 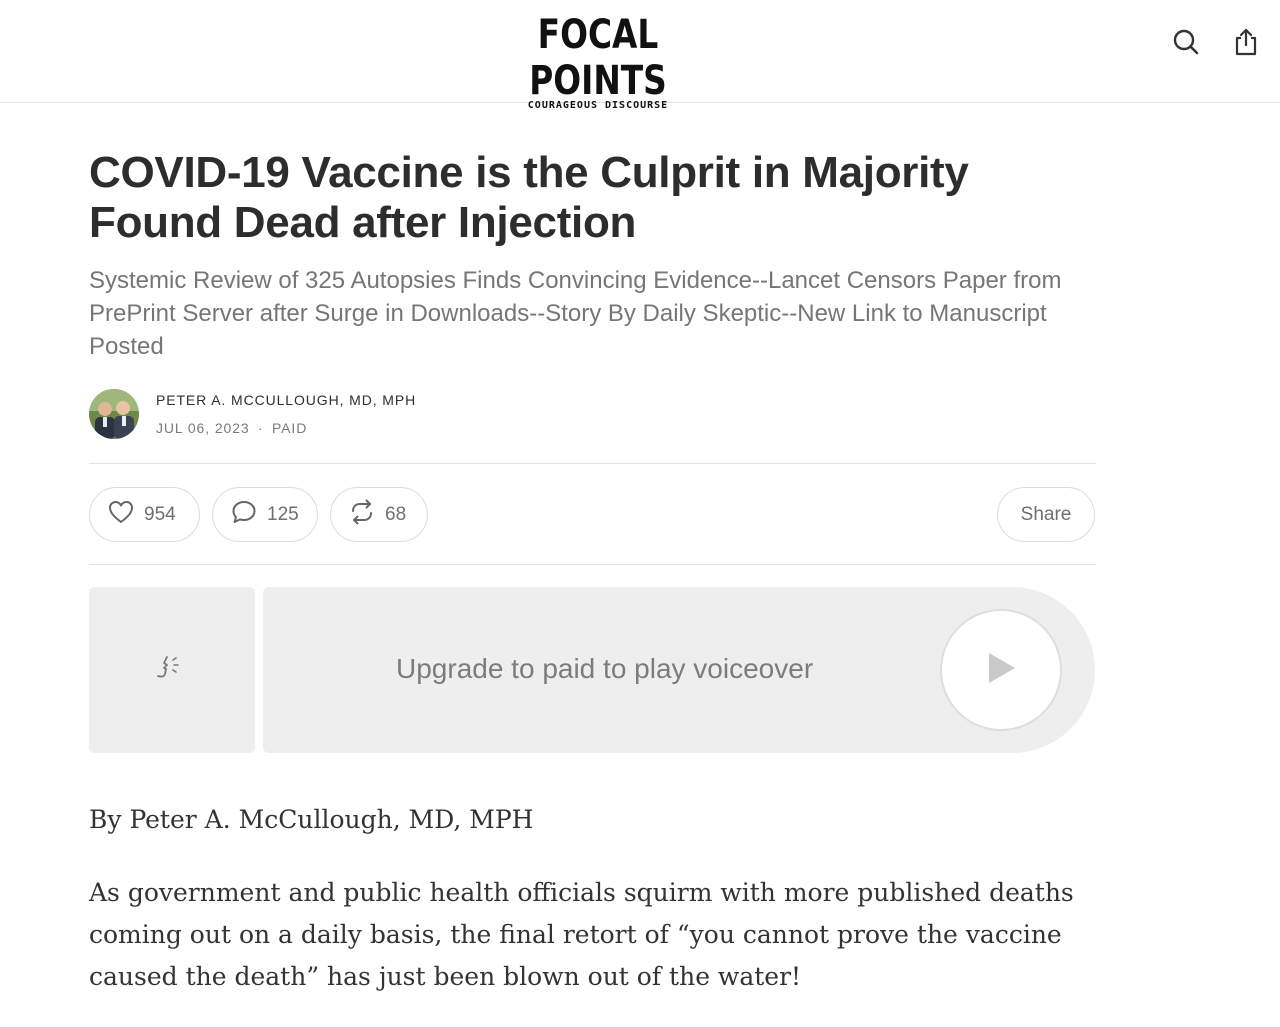 I want to click on comment-bubble-icon, so click(x=244, y=514).